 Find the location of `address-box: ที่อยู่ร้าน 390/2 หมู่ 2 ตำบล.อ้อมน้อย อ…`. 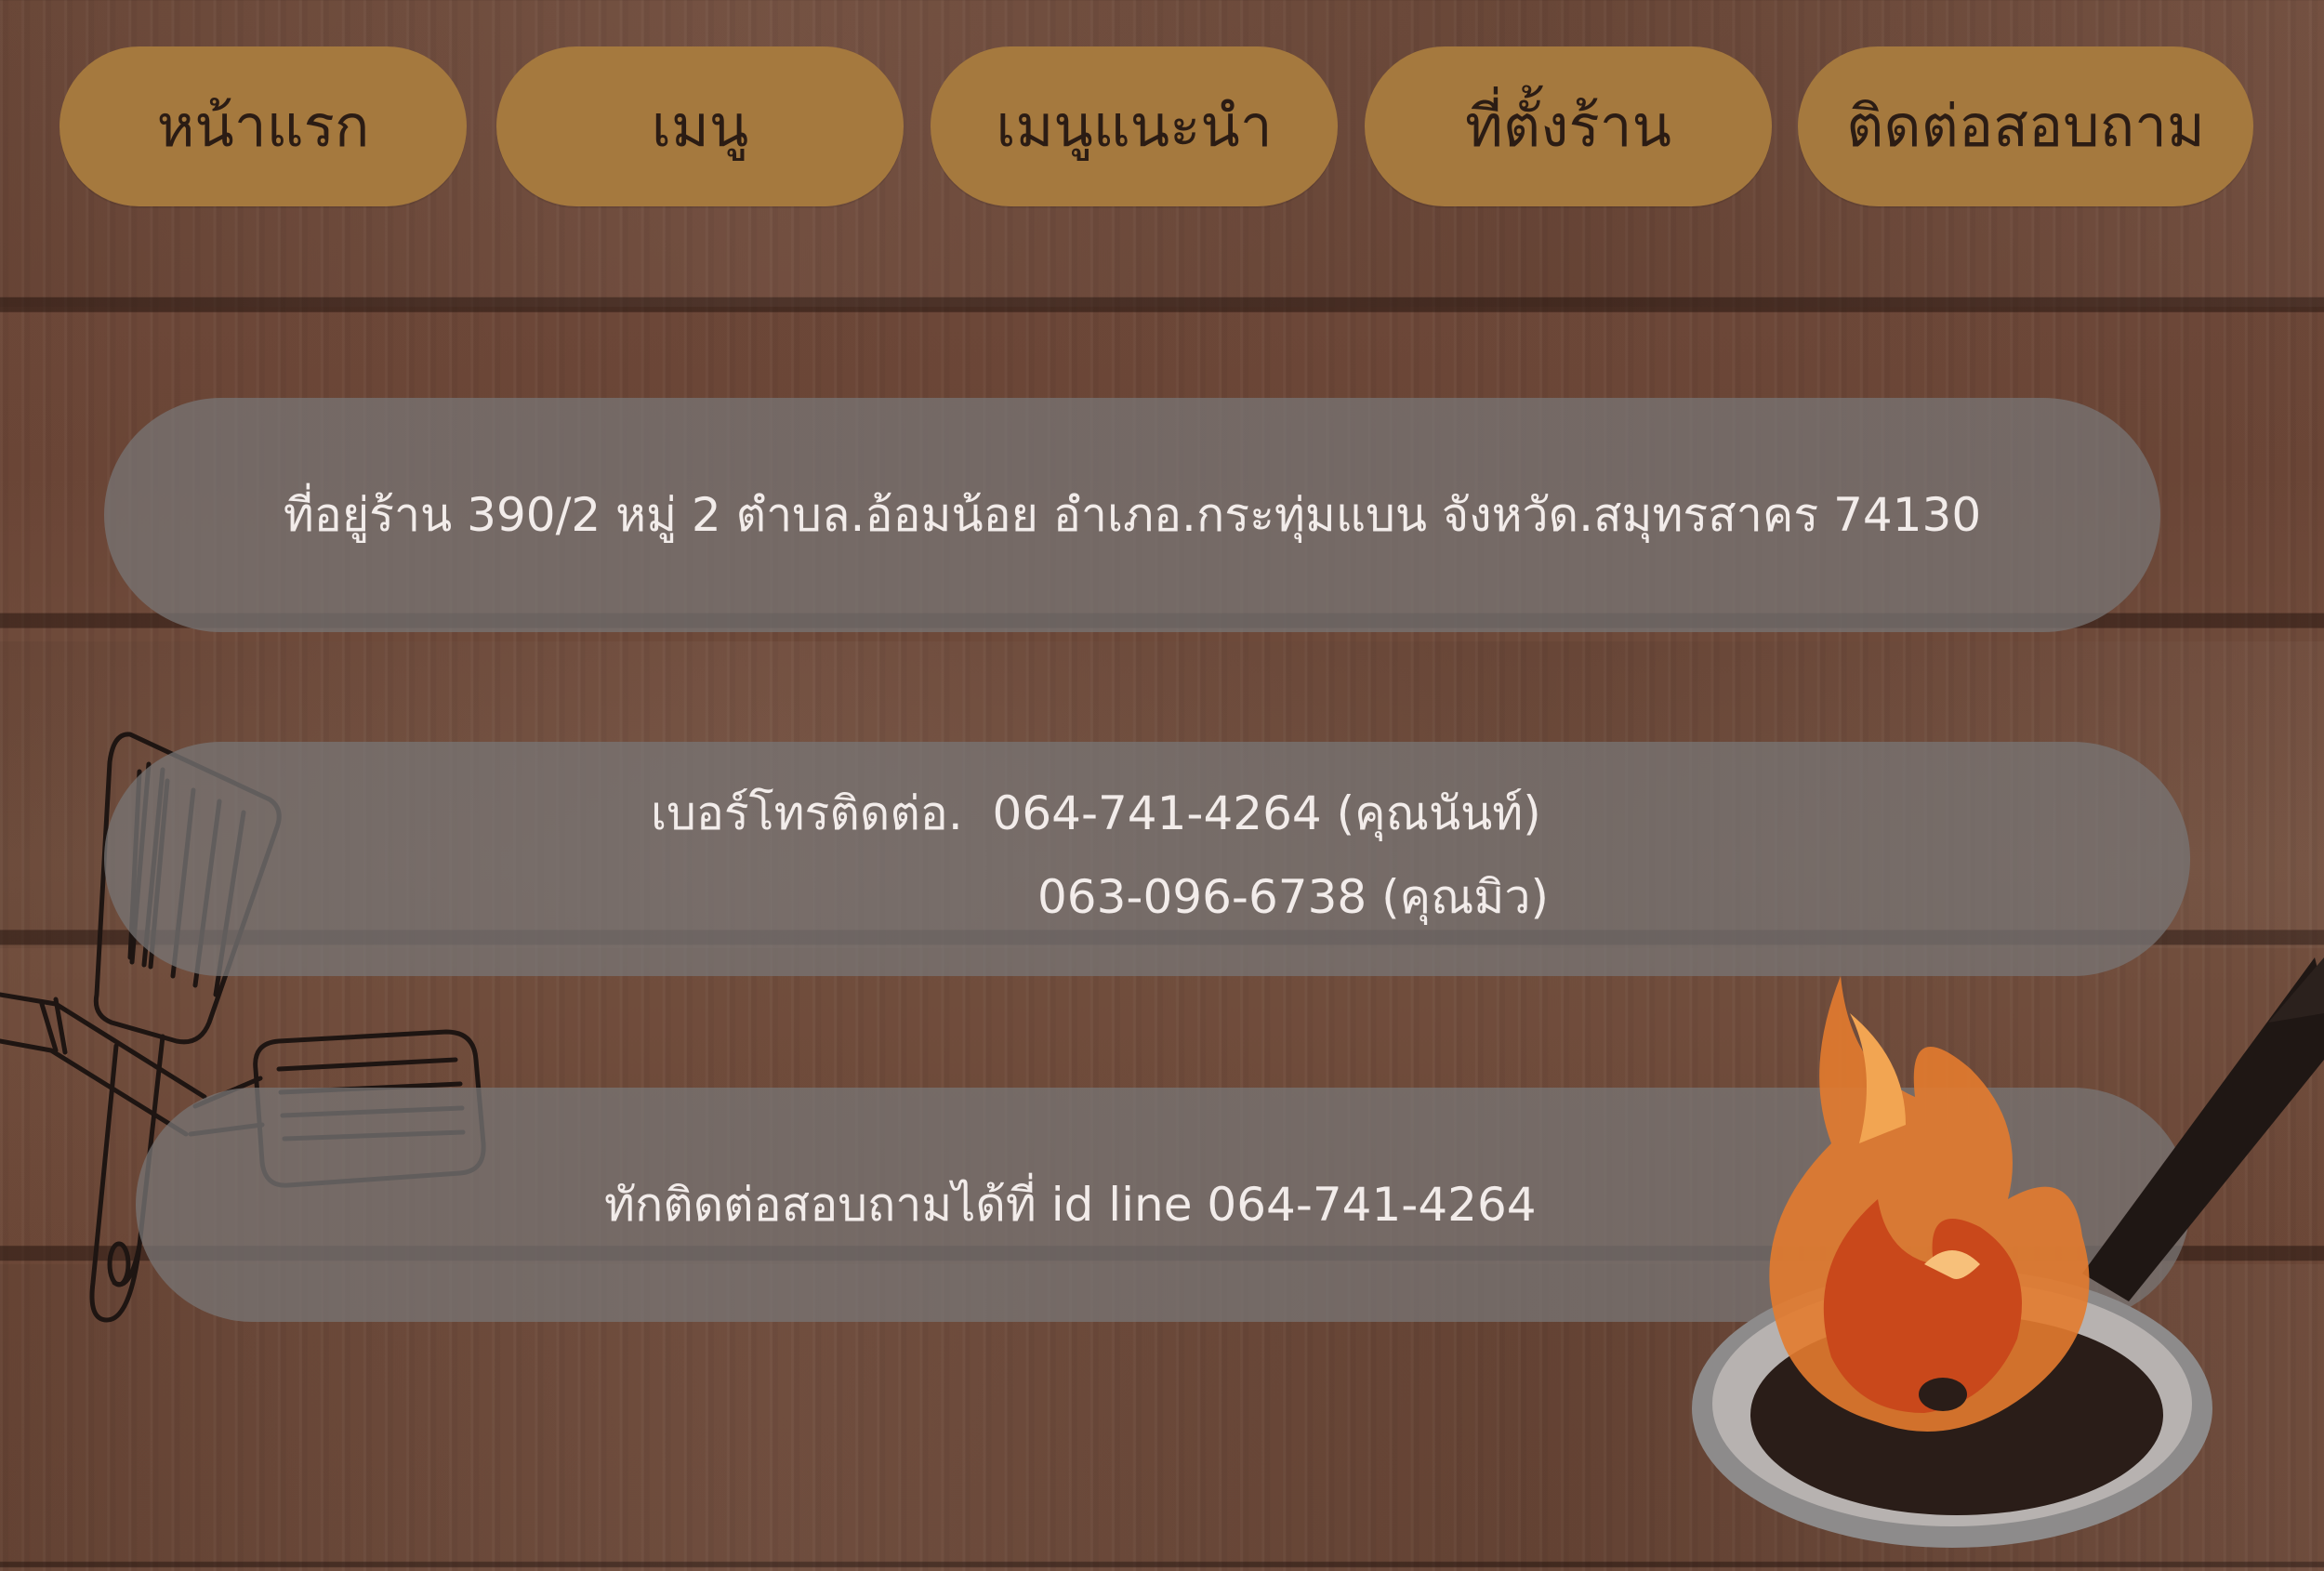

address-box: ที่อยู่ร้าน 390/2 หมู่ 2 ตำบล.อ้อมน้อย อ… is located at coordinates (1132, 515).